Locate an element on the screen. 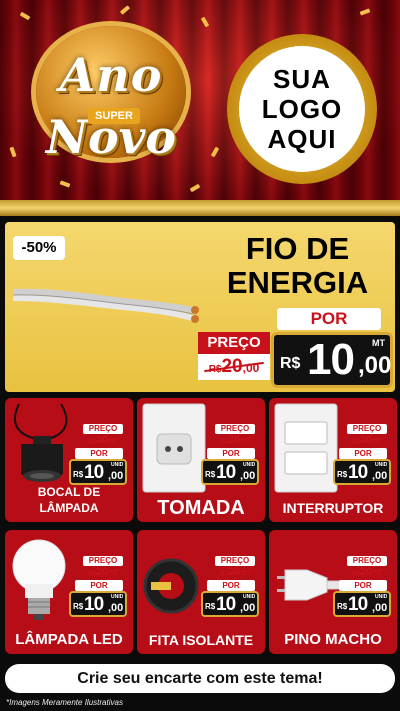 The height and width of the screenshot is (711, 400). lamp-socket-icon is located at coordinates (42, 448).